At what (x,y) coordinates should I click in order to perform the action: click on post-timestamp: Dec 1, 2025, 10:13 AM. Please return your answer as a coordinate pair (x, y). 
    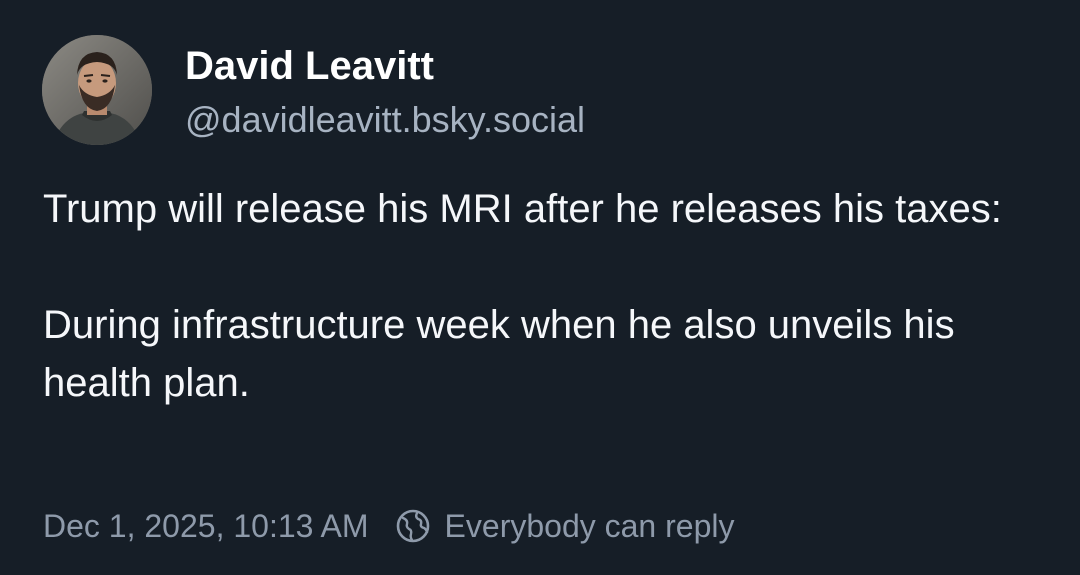
    Looking at the image, I should click on (206, 526).